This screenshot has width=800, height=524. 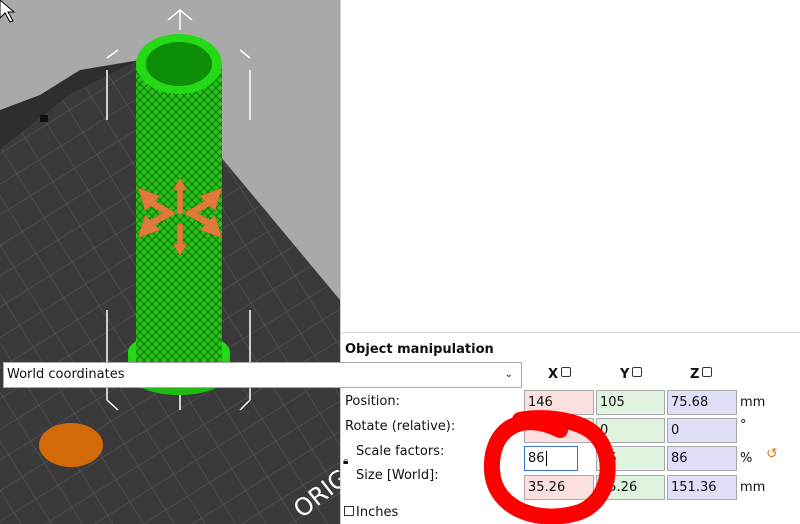 I want to click on knurled-cylinder-model, so click(x=179, y=214).